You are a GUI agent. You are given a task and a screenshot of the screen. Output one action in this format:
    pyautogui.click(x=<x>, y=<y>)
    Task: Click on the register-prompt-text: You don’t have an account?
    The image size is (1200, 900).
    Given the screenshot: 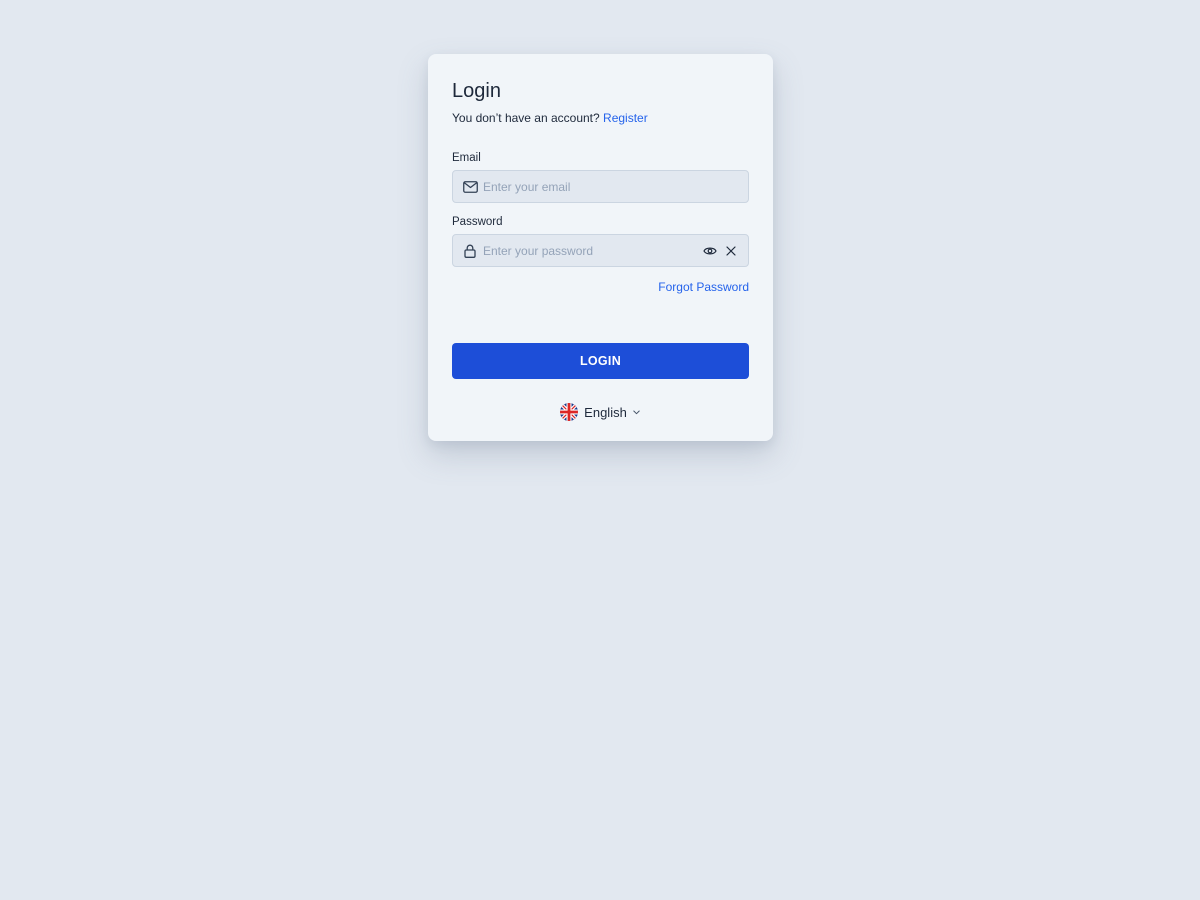 What is the action you would take?
    pyautogui.click(x=526, y=118)
    